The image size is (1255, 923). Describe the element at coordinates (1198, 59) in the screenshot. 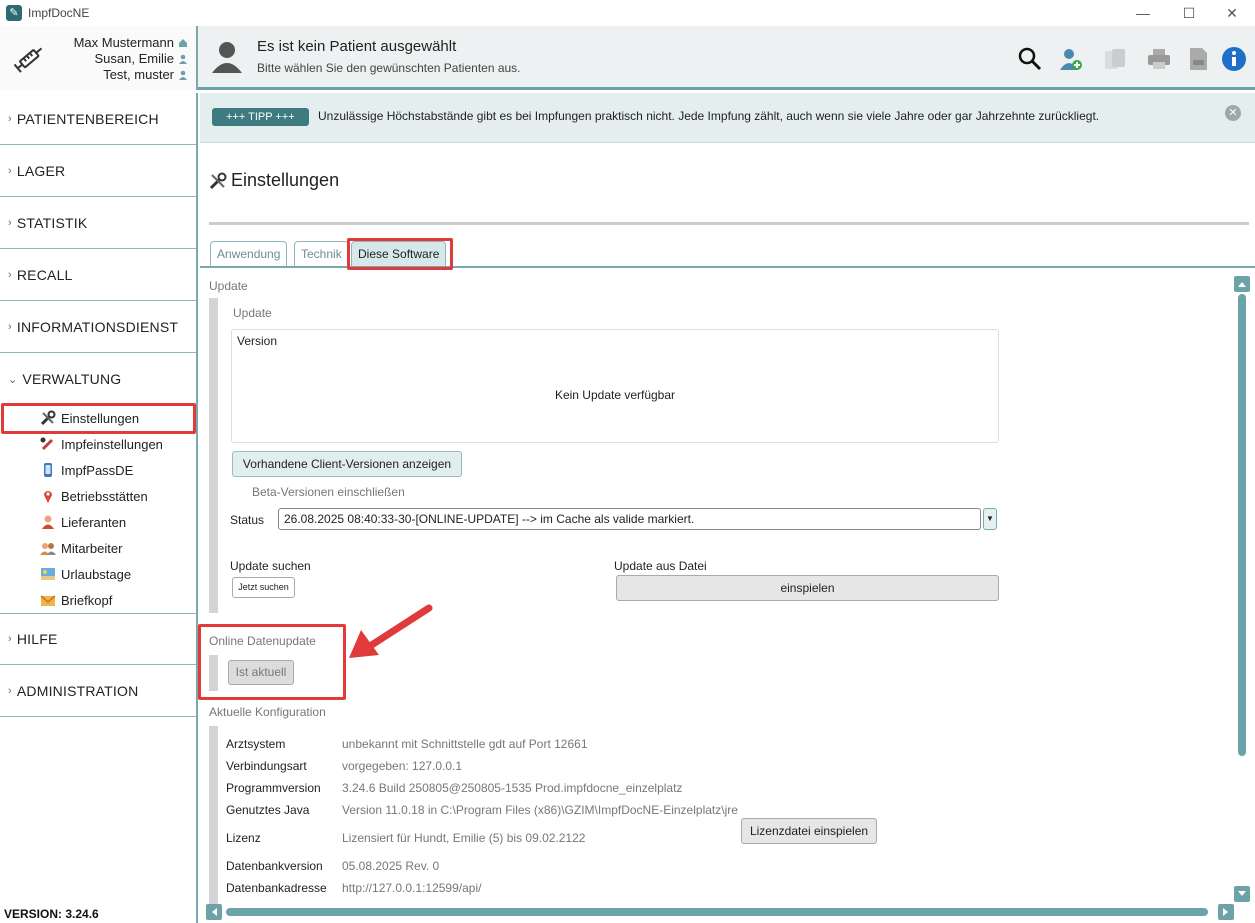

I see `export-icon` at that location.